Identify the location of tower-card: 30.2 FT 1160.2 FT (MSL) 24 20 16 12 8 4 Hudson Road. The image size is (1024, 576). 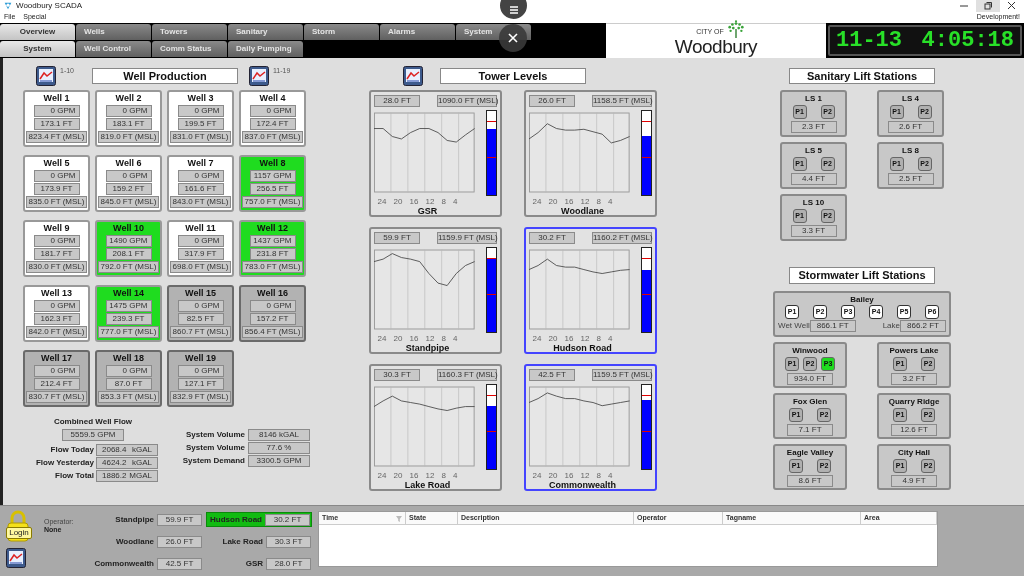
(590, 290).